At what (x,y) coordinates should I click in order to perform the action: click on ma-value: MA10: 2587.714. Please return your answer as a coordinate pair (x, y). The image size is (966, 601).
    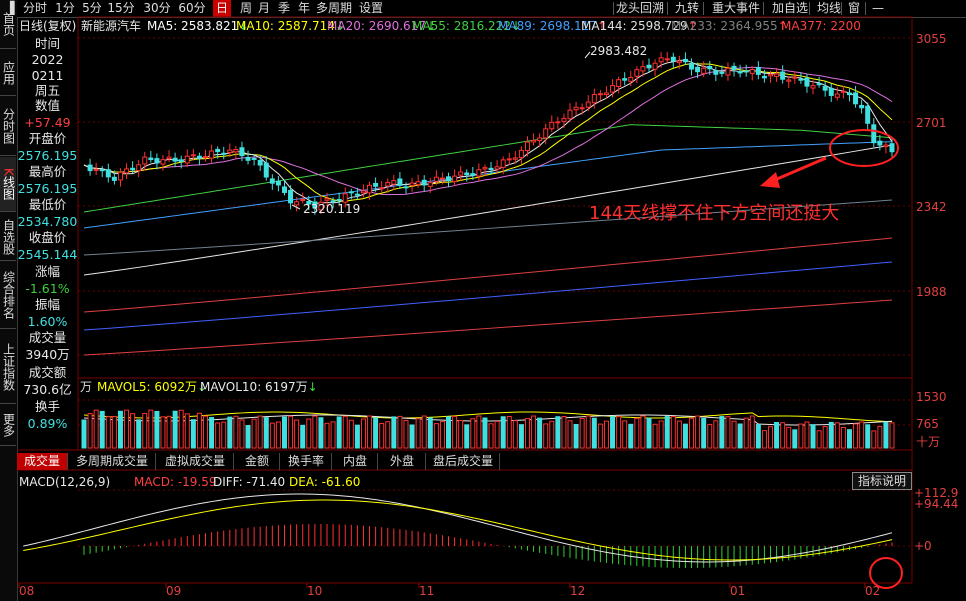
    Looking at the image, I should click on (285, 26).